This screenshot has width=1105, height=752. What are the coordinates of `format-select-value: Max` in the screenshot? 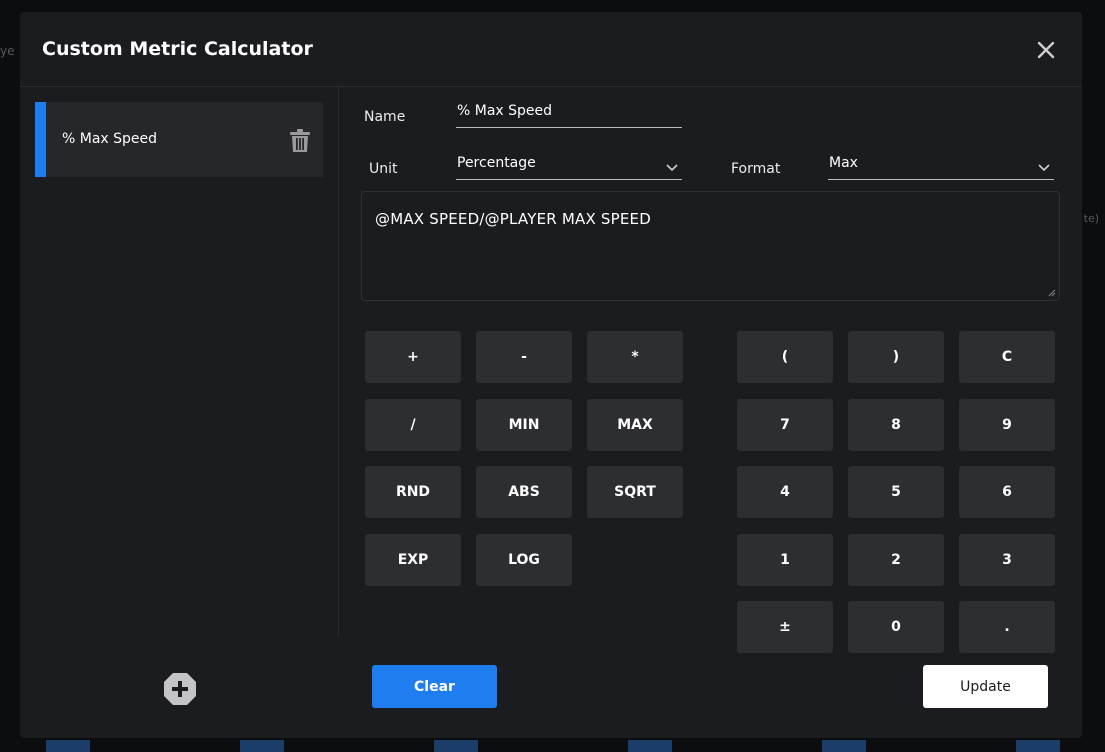 It's located at (843, 163).